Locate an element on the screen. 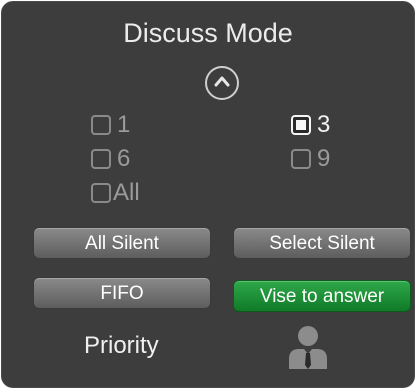 The width and height of the screenshot is (416, 389). checkbox-box-checked is located at coordinates (301, 125).